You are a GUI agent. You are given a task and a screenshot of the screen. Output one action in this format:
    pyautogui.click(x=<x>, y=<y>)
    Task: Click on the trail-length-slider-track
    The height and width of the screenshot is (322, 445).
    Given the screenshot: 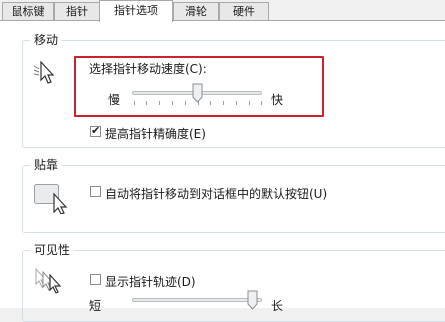 What is the action you would take?
    pyautogui.click(x=197, y=300)
    